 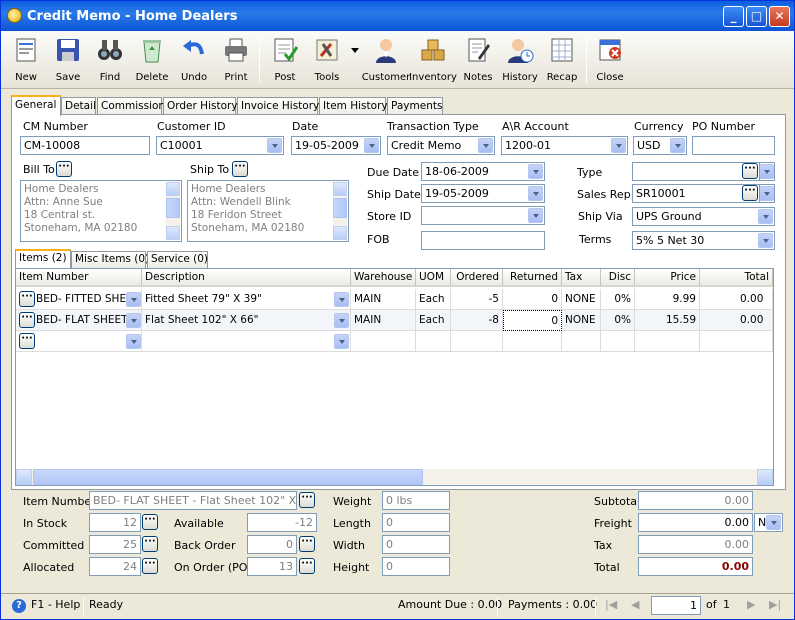 I want to click on table-row-1-returned: 0, so click(x=532, y=299).